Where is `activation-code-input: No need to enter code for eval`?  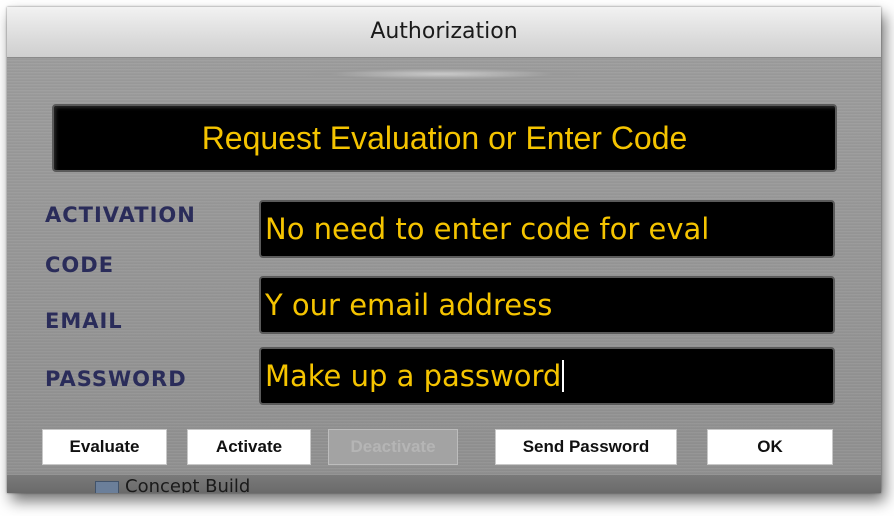
activation-code-input: No need to enter code for eval is located at coordinates (547, 229).